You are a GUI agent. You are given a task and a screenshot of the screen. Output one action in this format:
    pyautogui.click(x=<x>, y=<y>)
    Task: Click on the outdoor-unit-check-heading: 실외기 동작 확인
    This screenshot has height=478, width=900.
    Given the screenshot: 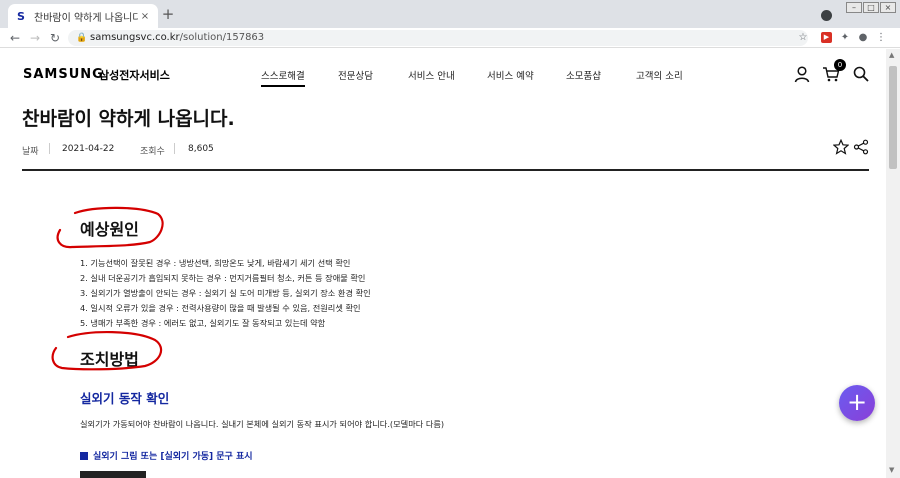 What is the action you would take?
    pyautogui.click(x=125, y=398)
    